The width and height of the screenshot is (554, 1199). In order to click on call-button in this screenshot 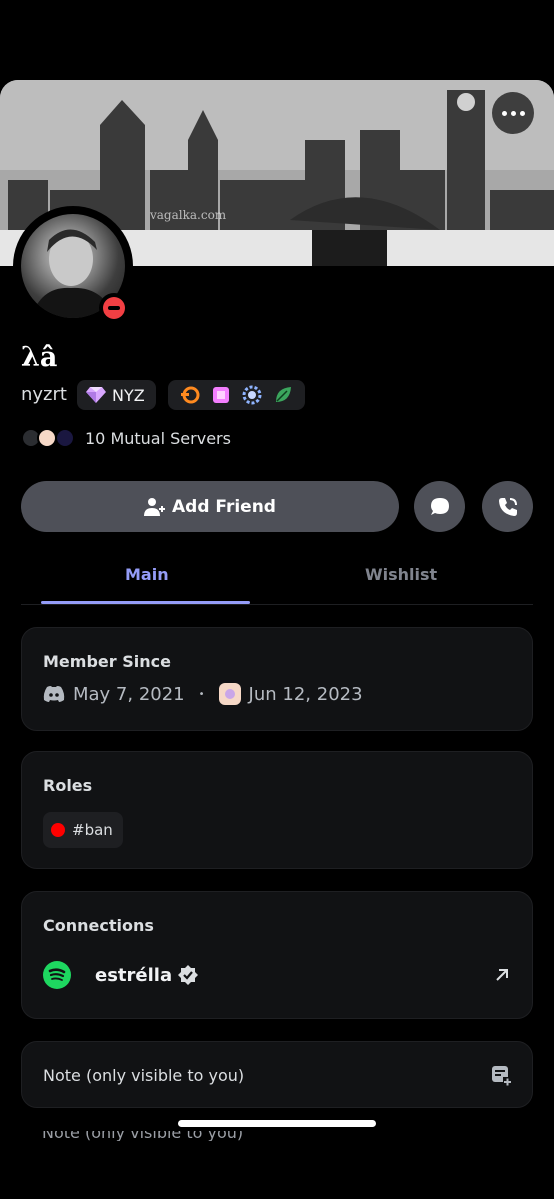, I will do `click(507, 506)`.